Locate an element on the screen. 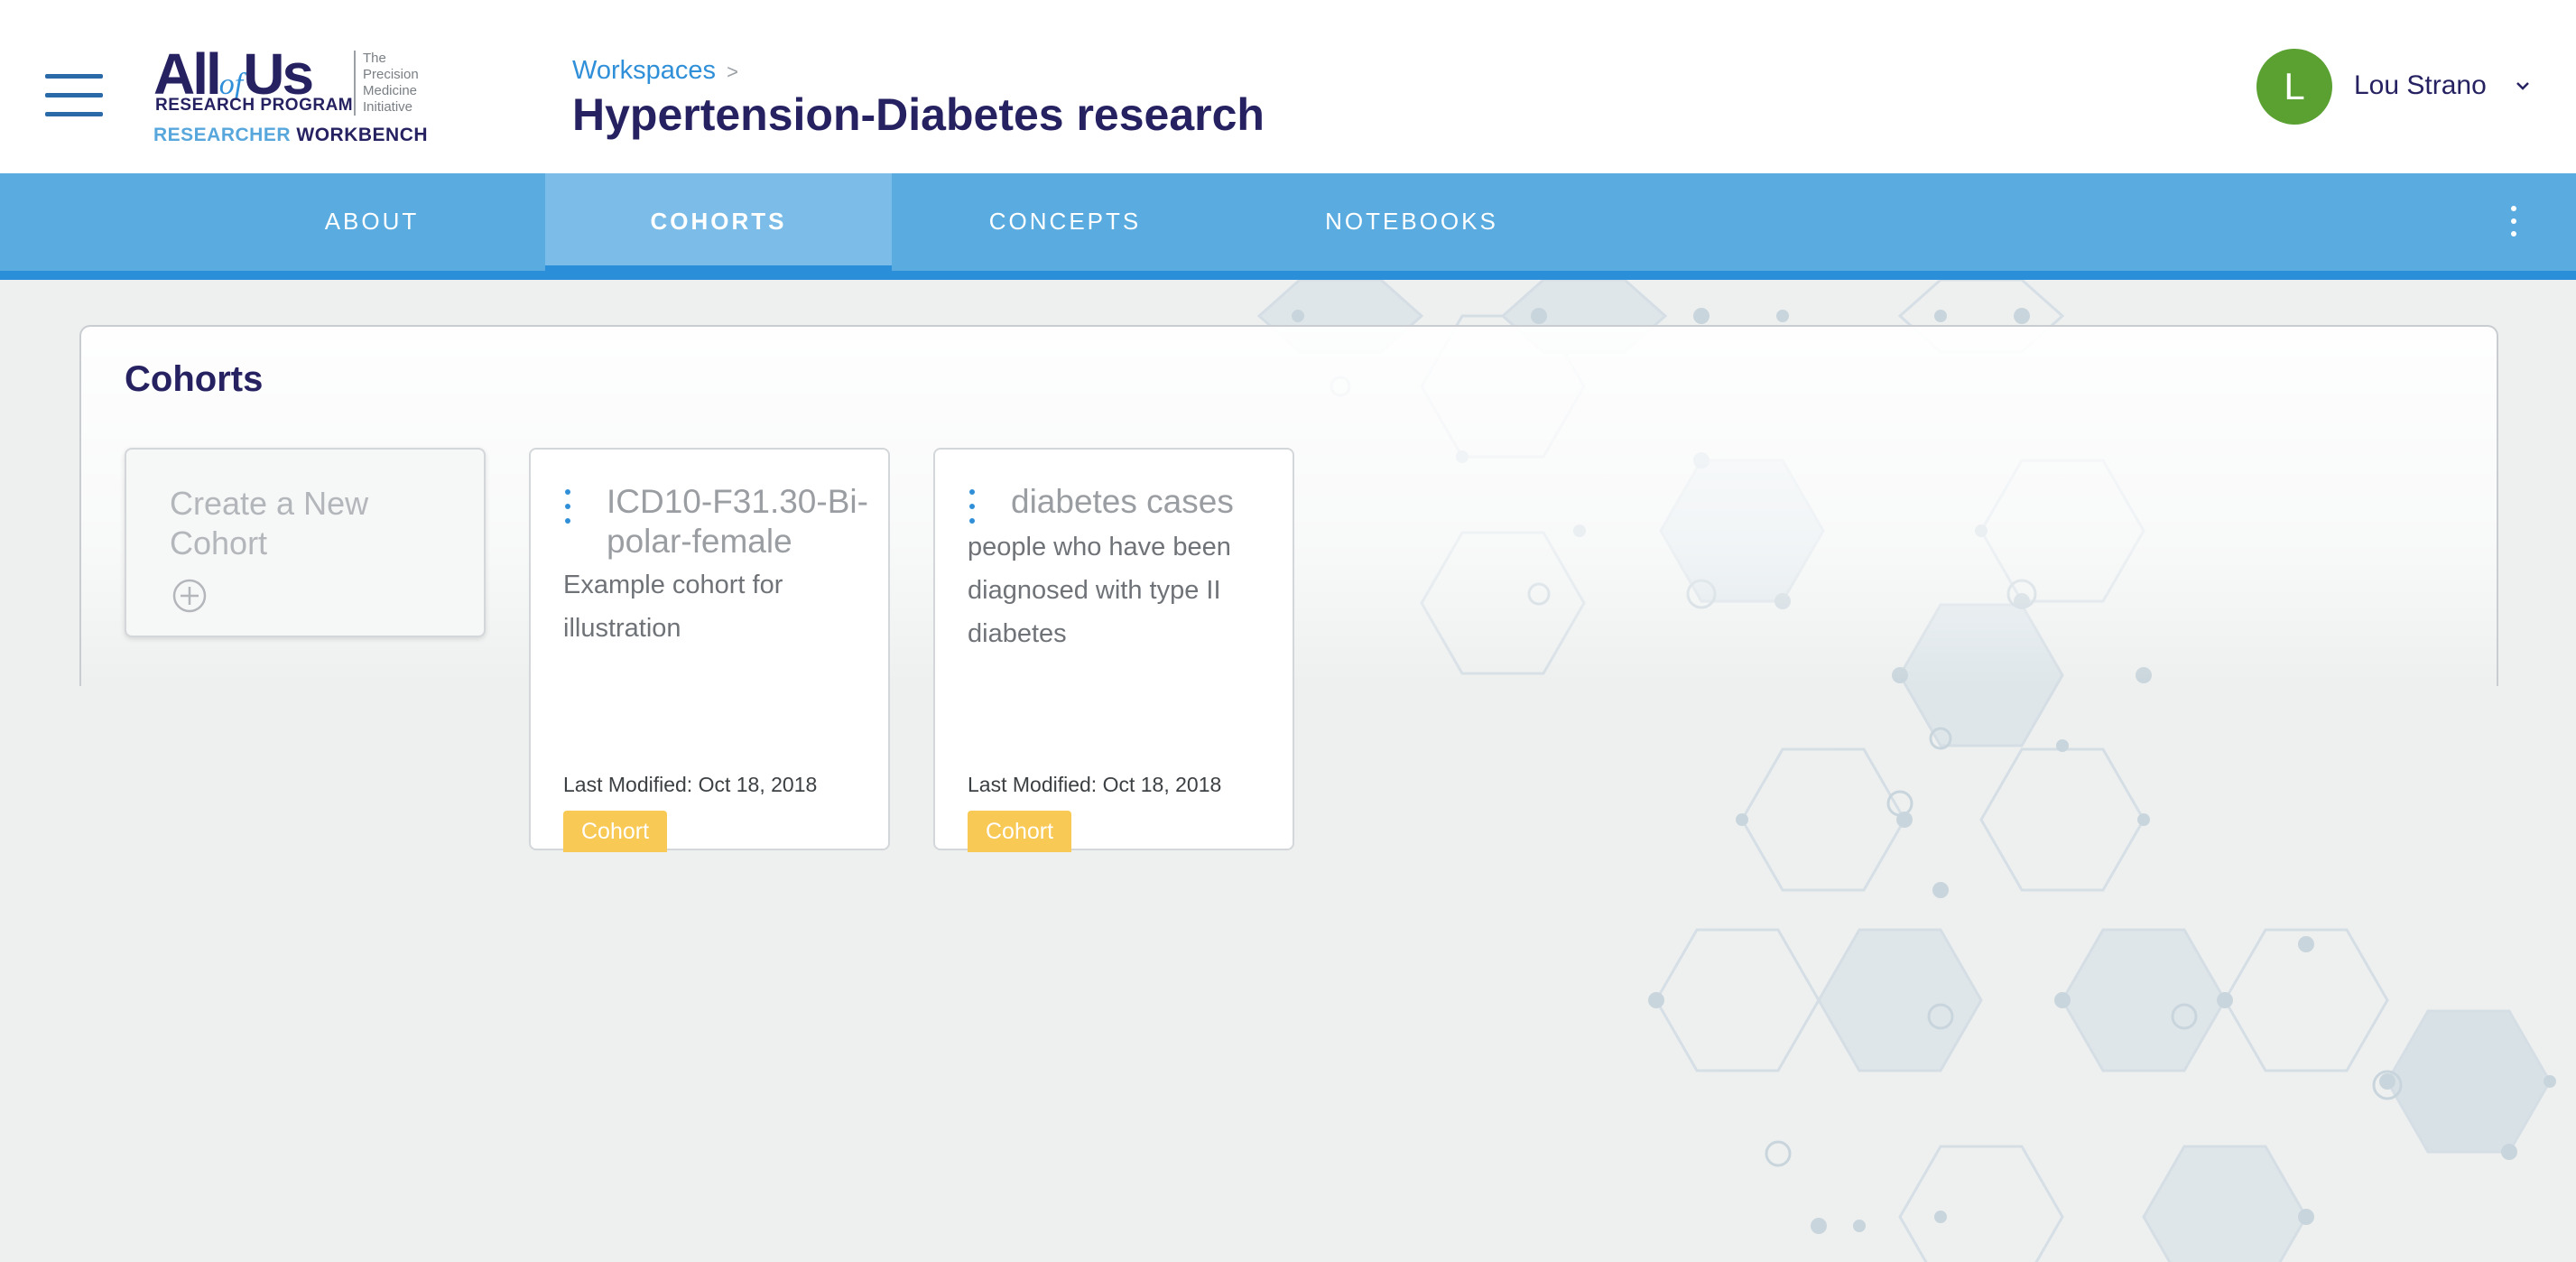 This screenshot has width=2576, height=1262. logo-divider is located at coordinates (355, 83).